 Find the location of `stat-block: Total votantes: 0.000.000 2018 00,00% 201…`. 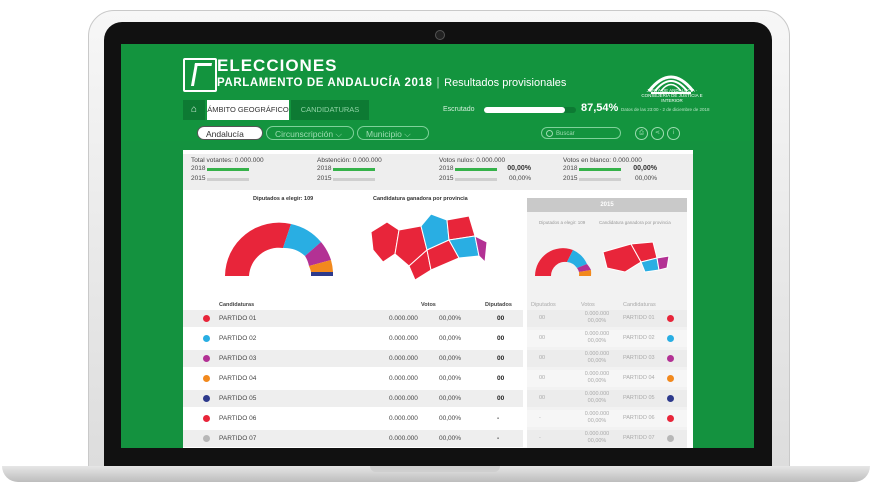

stat-block: Total votantes: 0.000.000 2018 00,00% 201… is located at coordinates (361, 170).